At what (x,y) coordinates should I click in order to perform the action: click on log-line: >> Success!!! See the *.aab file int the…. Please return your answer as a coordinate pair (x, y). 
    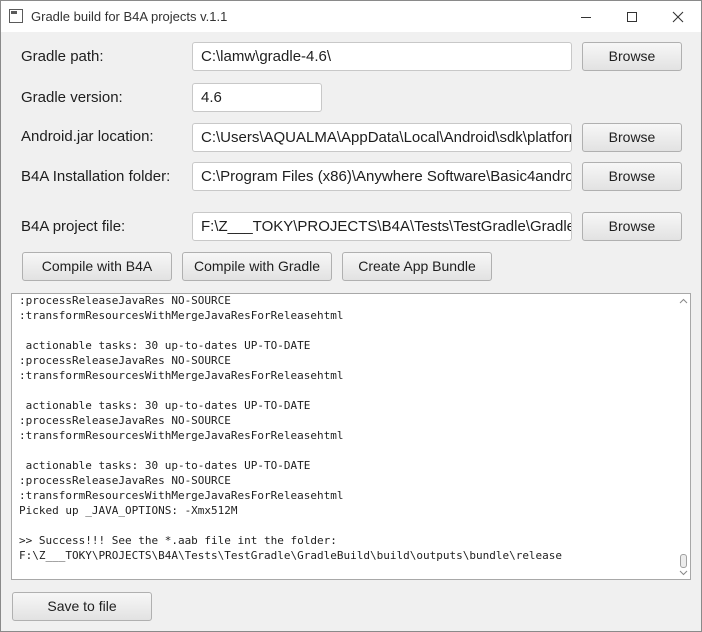
    Looking at the image, I should click on (178, 540).